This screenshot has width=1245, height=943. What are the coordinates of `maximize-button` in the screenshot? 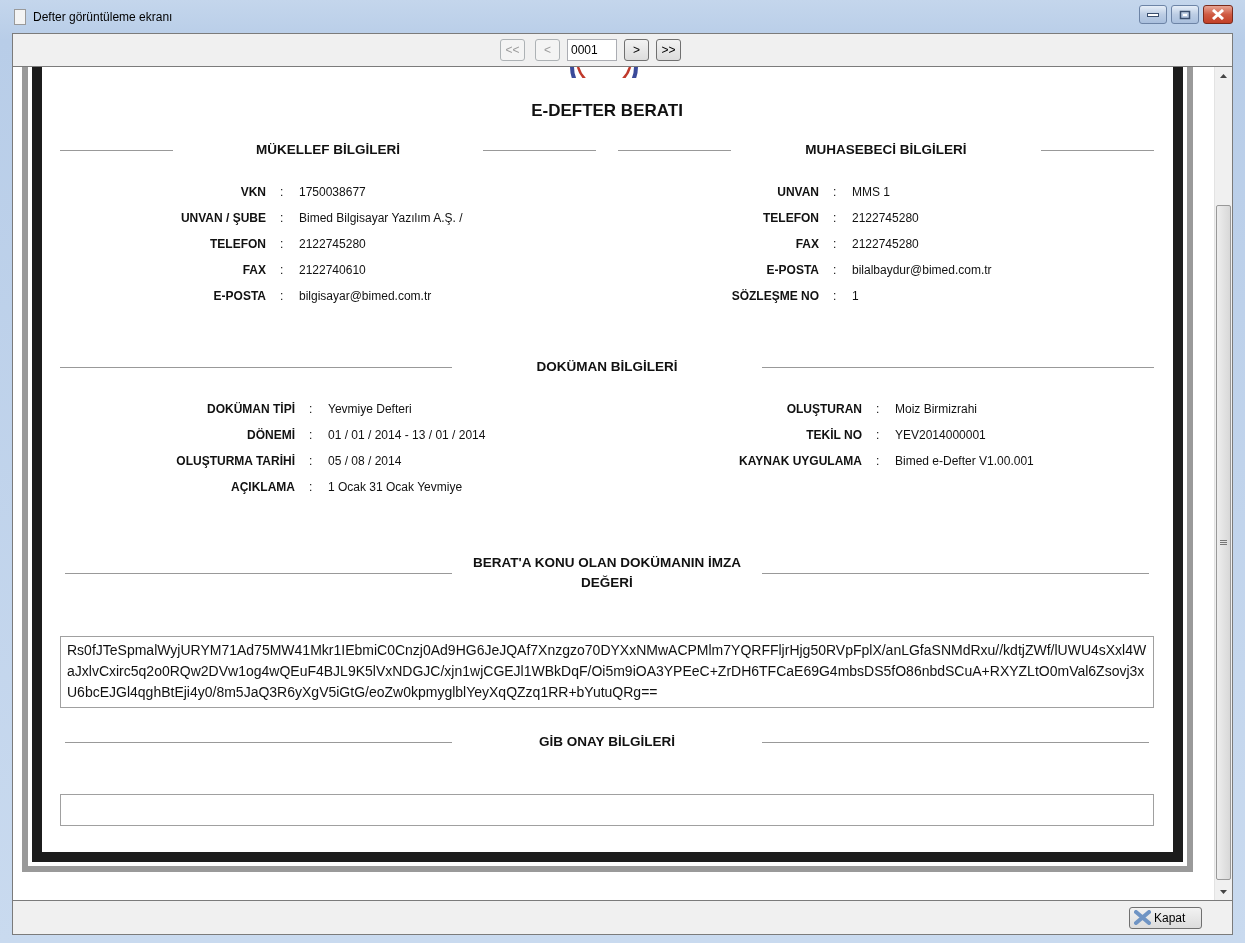 It's located at (1185, 14).